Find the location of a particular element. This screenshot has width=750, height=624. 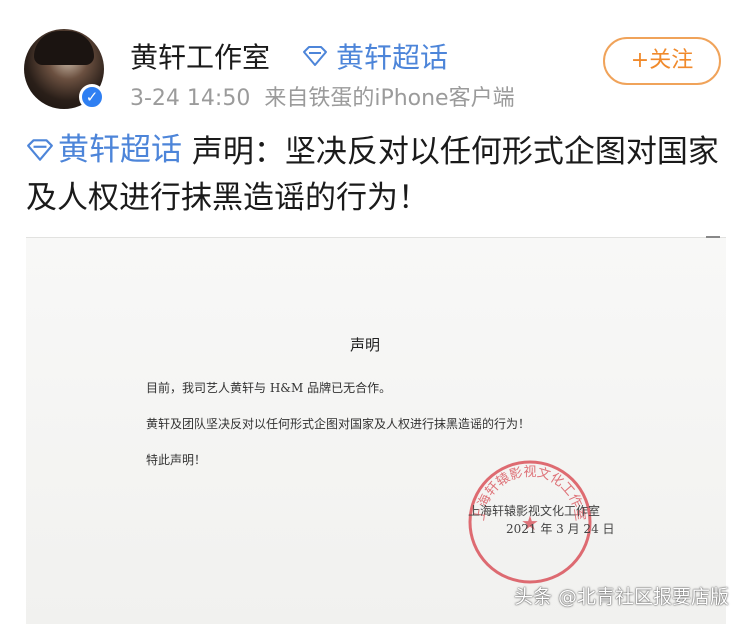

post-meta: 3-24 14:50 来自铁蛋的iPhone客户端 is located at coordinates (322, 96).